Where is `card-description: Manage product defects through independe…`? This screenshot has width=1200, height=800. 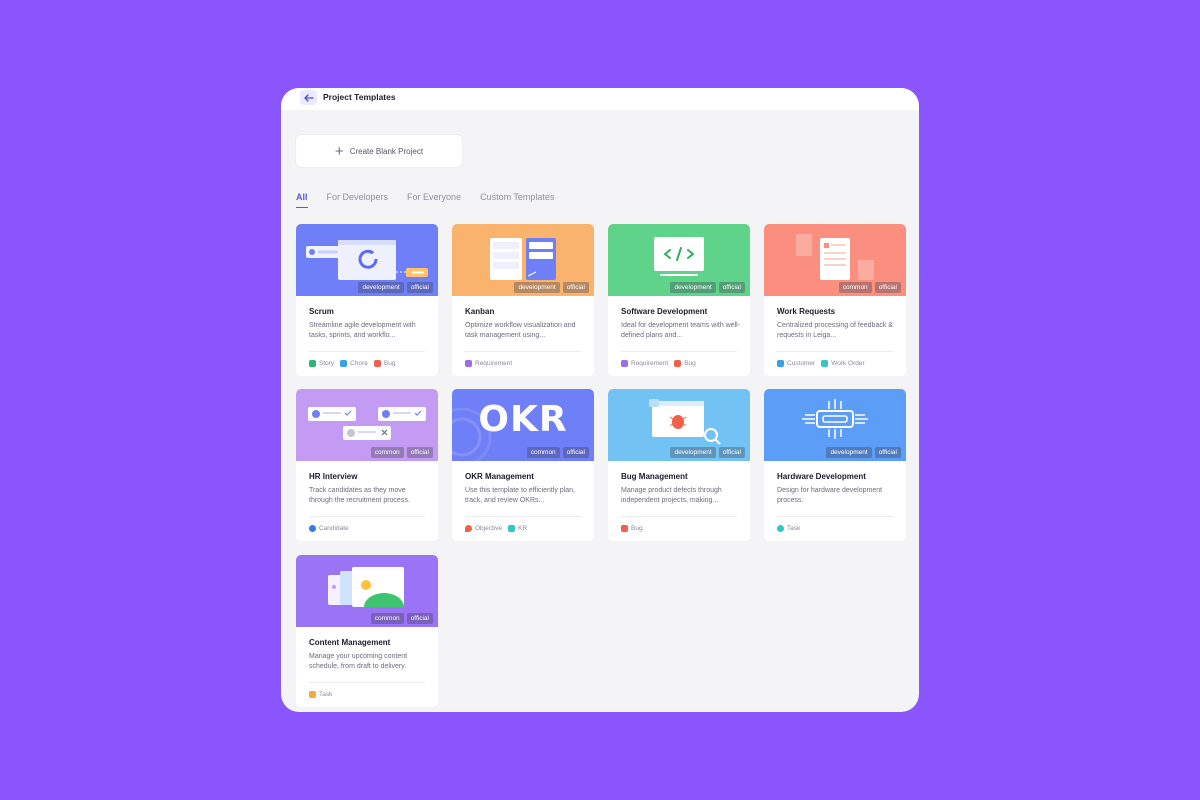 card-description: Manage product defects through independe… is located at coordinates (671, 495).